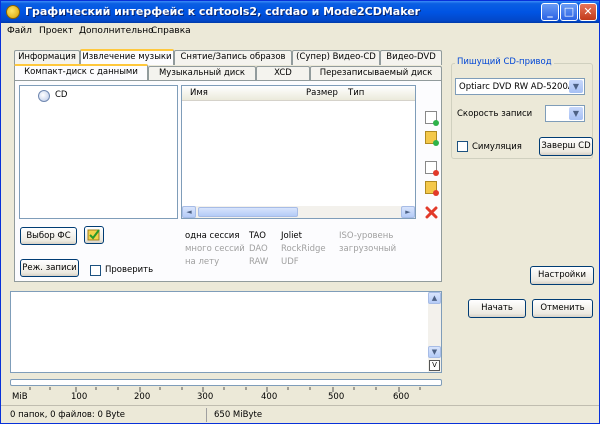 This screenshot has width=600, height=424. Describe the element at coordinates (226, 382) in the screenshot. I see `capacity-bar` at that location.